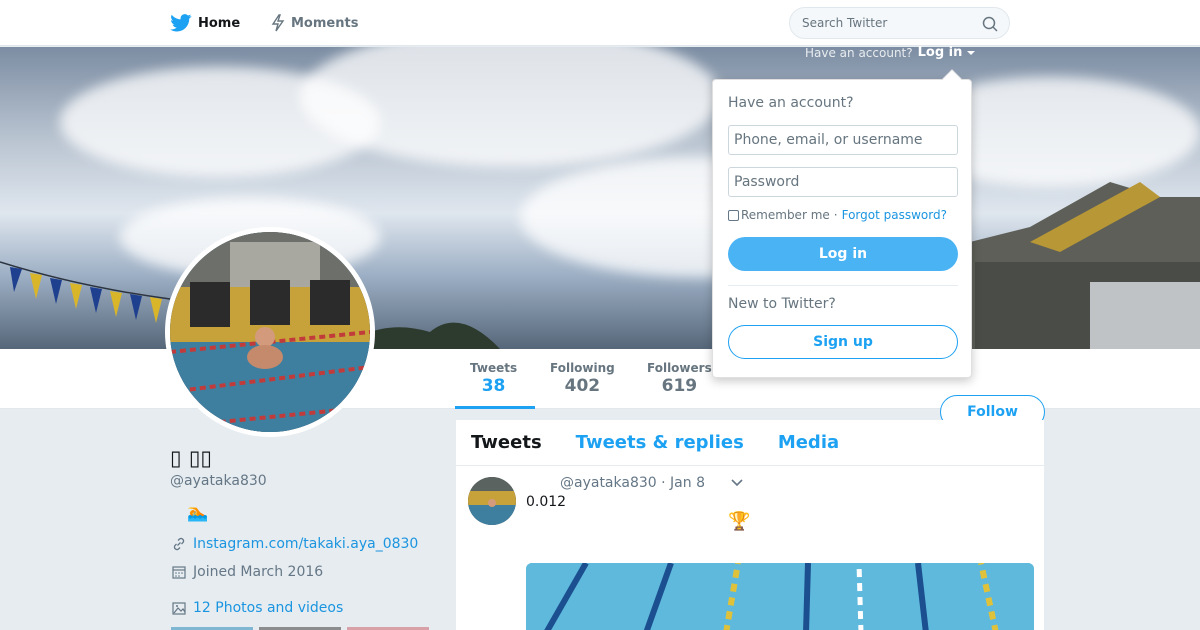  I want to click on twitter-bird-icon, so click(181, 23).